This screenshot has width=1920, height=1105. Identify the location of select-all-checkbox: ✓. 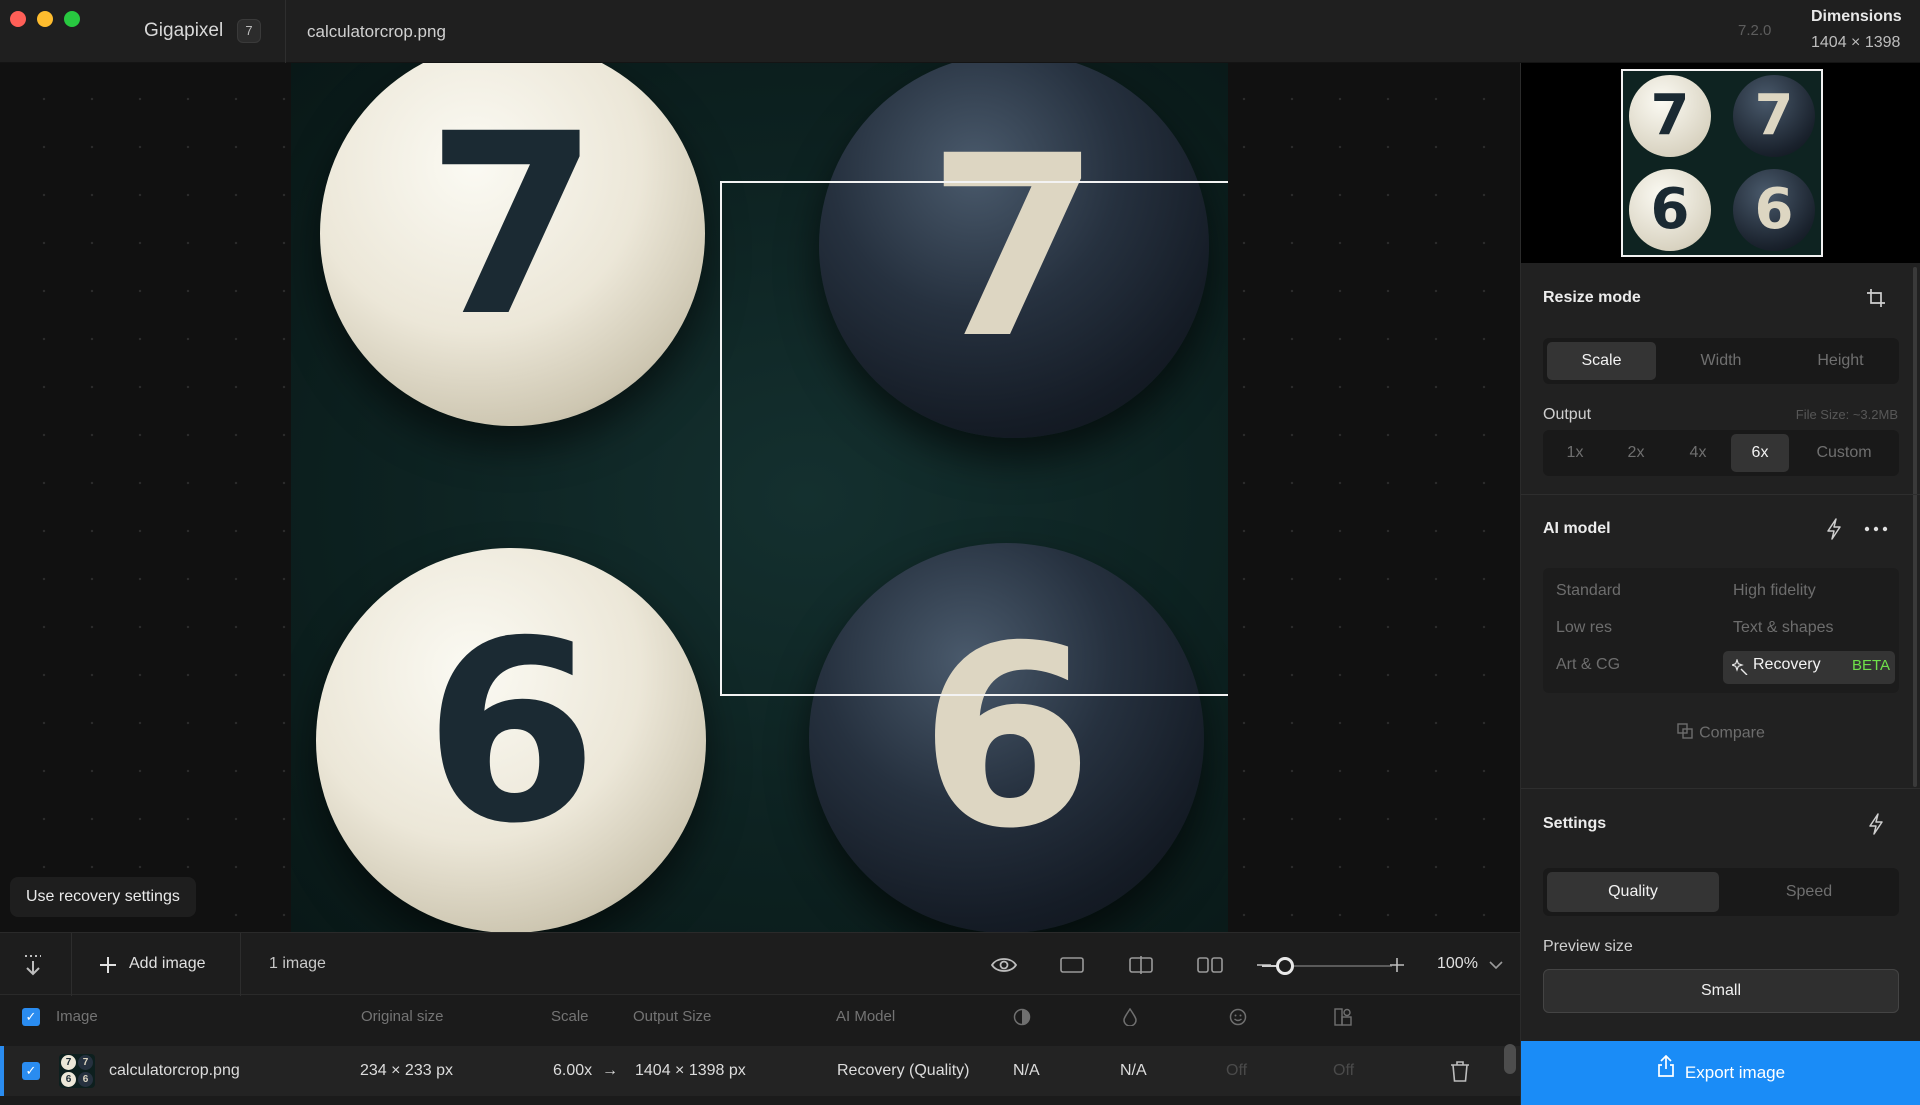
(31, 1017).